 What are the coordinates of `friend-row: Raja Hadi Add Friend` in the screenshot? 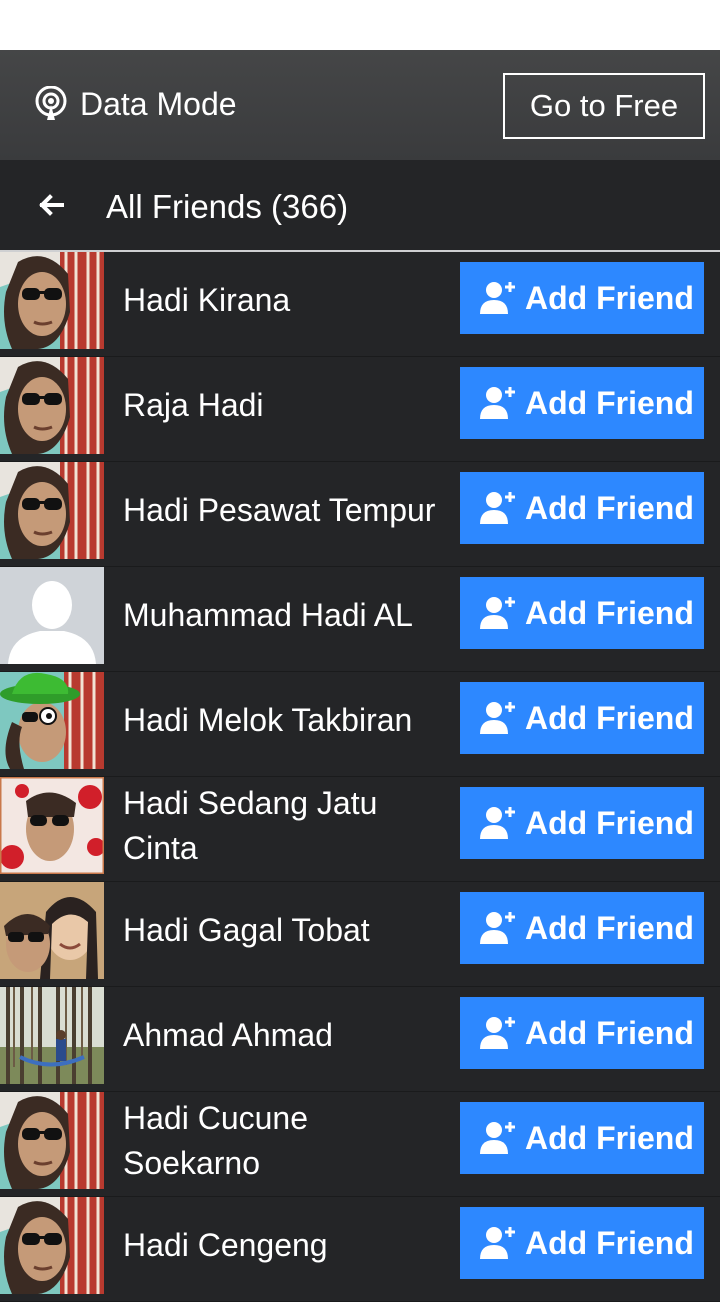 It's located at (360, 409).